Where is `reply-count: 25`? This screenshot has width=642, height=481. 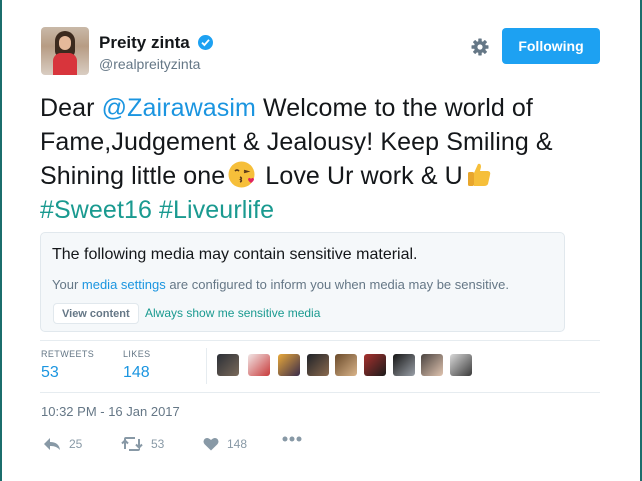
reply-count: 25 is located at coordinates (76, 444).